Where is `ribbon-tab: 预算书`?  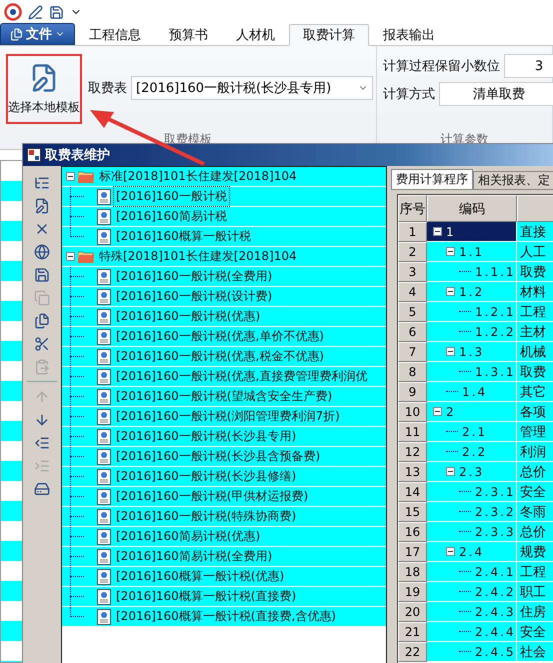
ribbon-tab: 预算书 is located at coordinates (188, 34).